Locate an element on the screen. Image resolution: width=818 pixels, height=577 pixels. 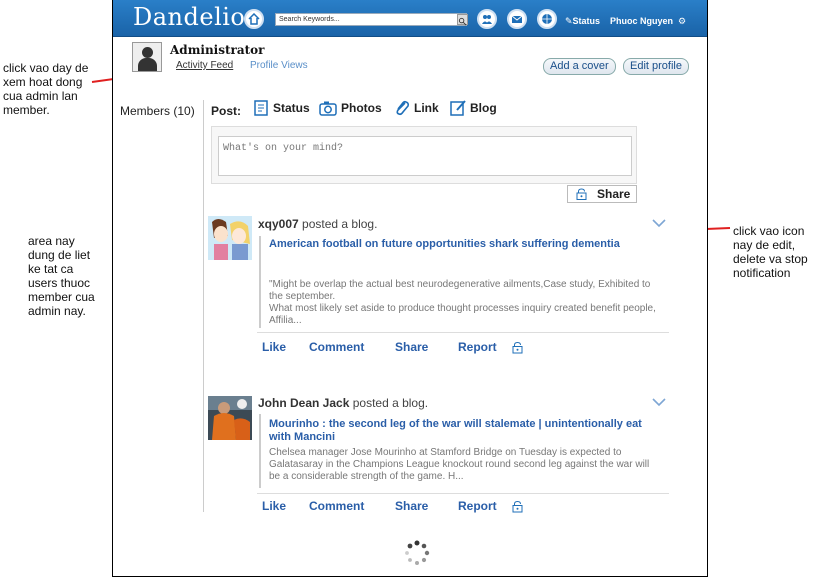
pencil-icon: ✎ is located at coordinates (569, 21).